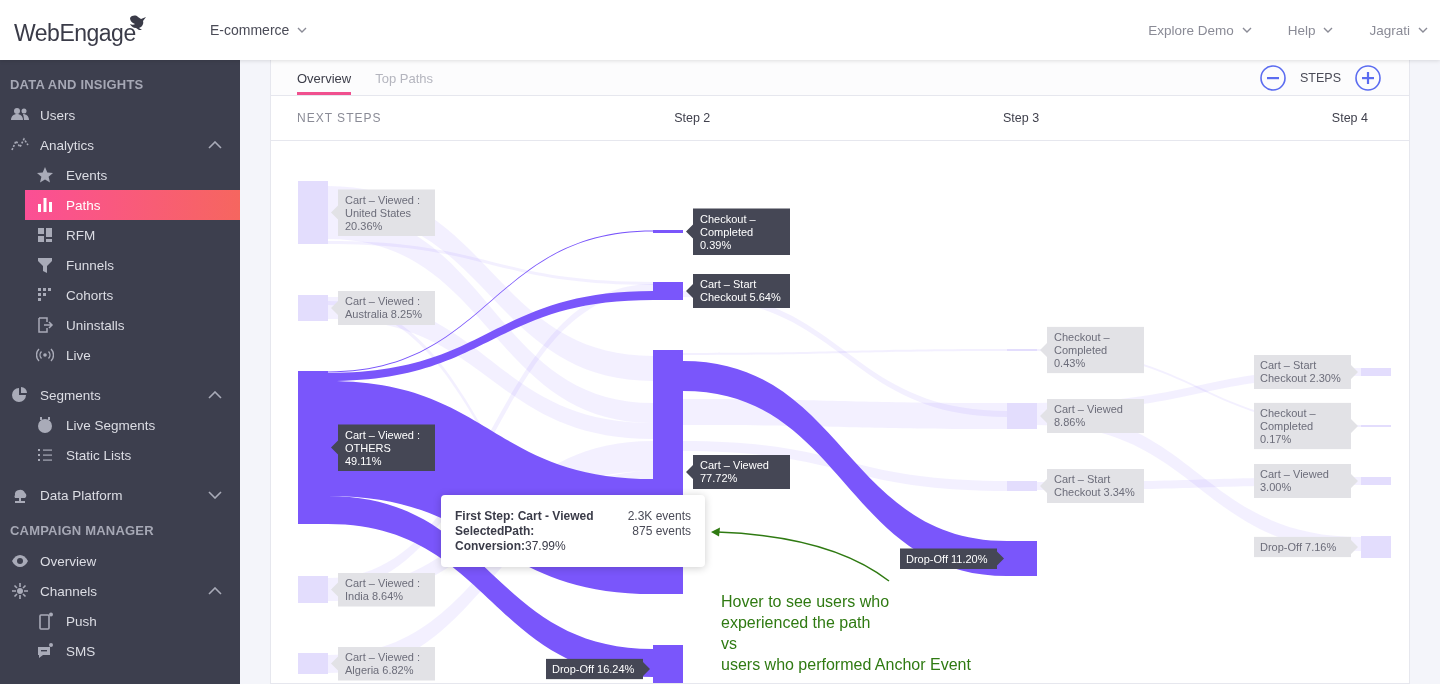  Describe the element at coordinates (45, 425) in the screenshot. I see `robot-icon` at that location.